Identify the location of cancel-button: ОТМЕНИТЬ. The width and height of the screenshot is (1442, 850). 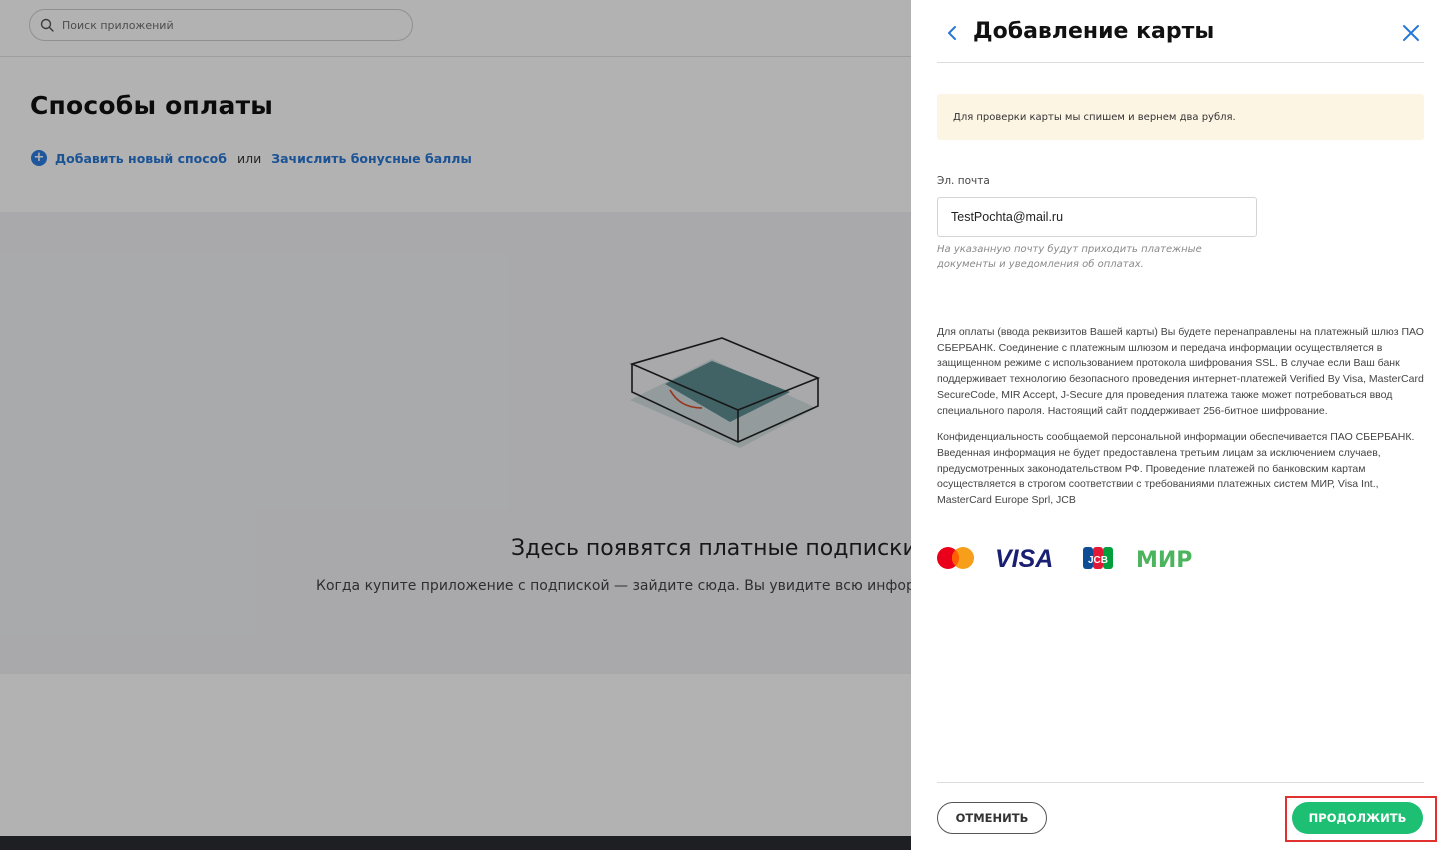
(992, 818).